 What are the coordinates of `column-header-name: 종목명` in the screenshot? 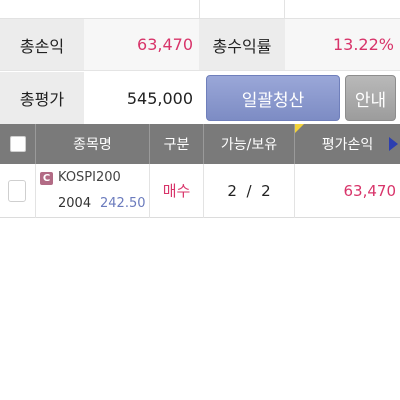 It's located at (93, 144).